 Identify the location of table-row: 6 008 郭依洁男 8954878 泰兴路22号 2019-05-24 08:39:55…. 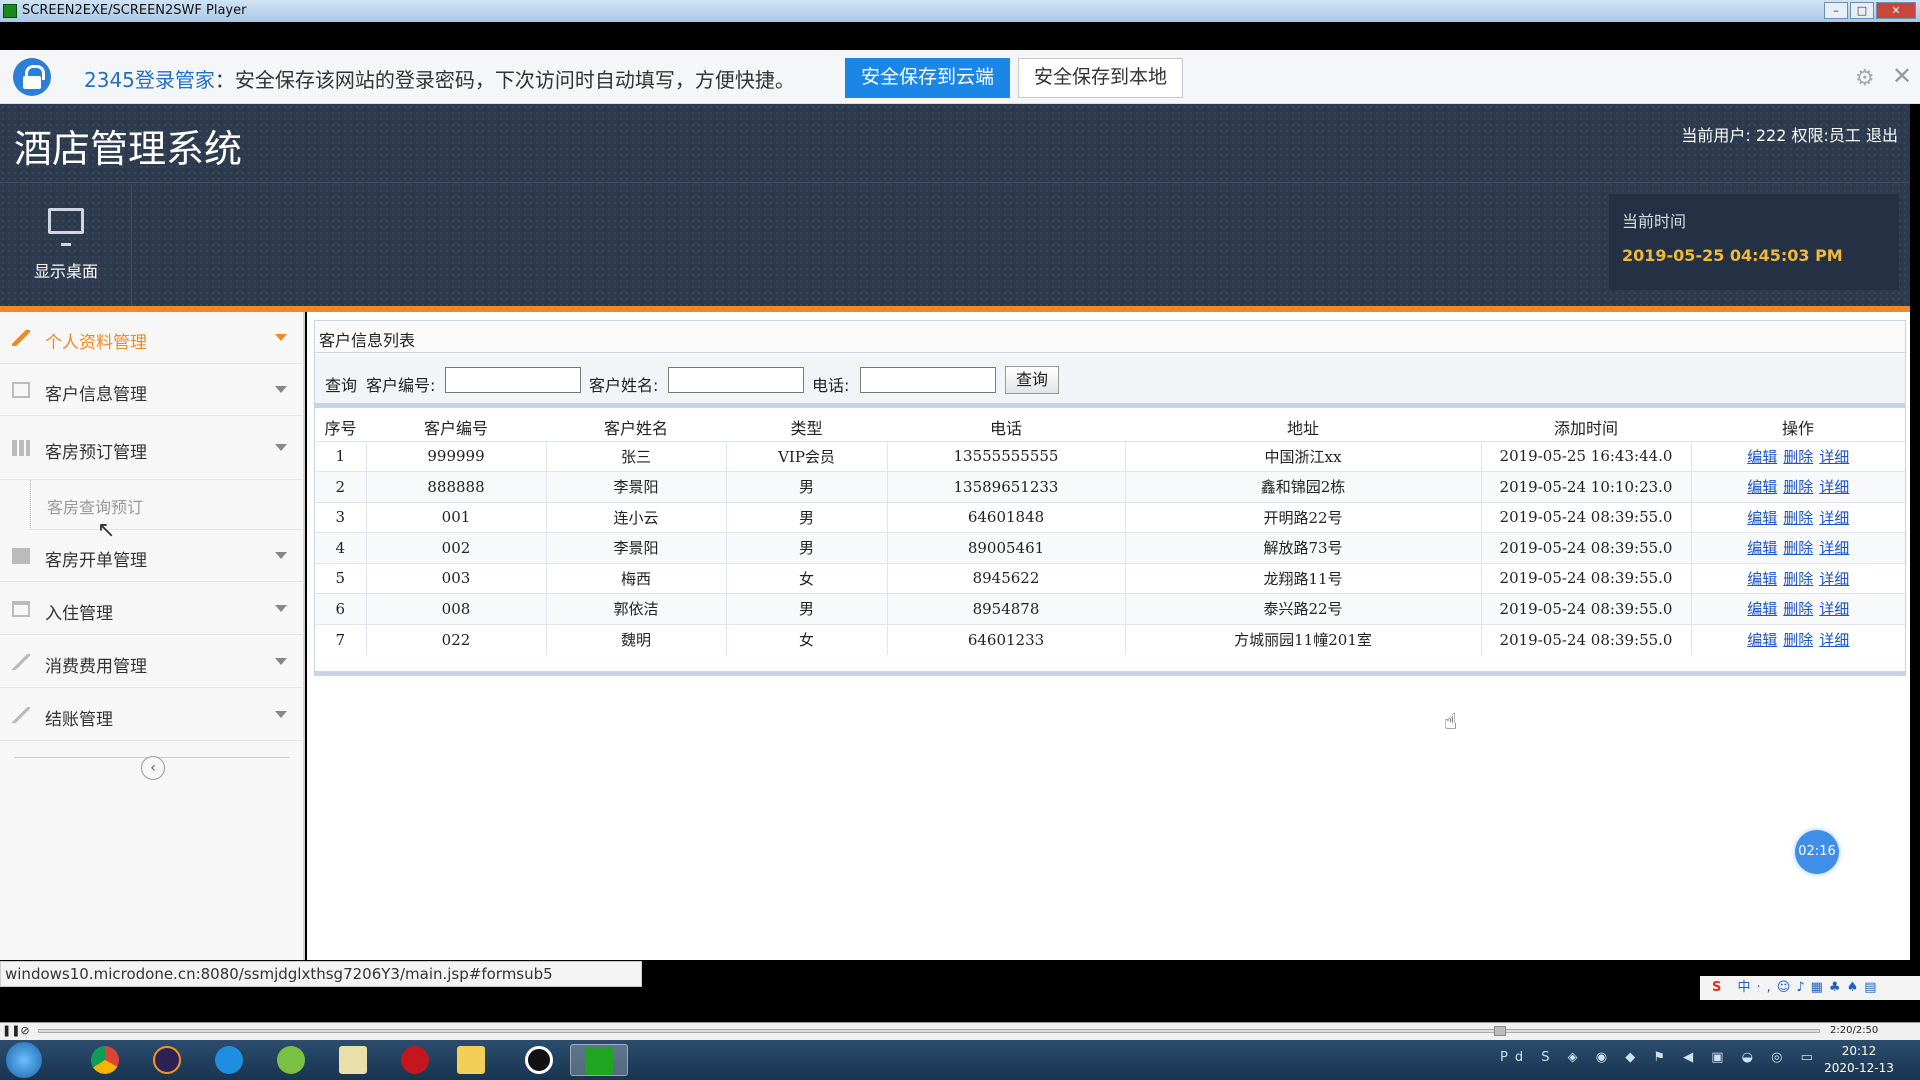
(1110, 608).